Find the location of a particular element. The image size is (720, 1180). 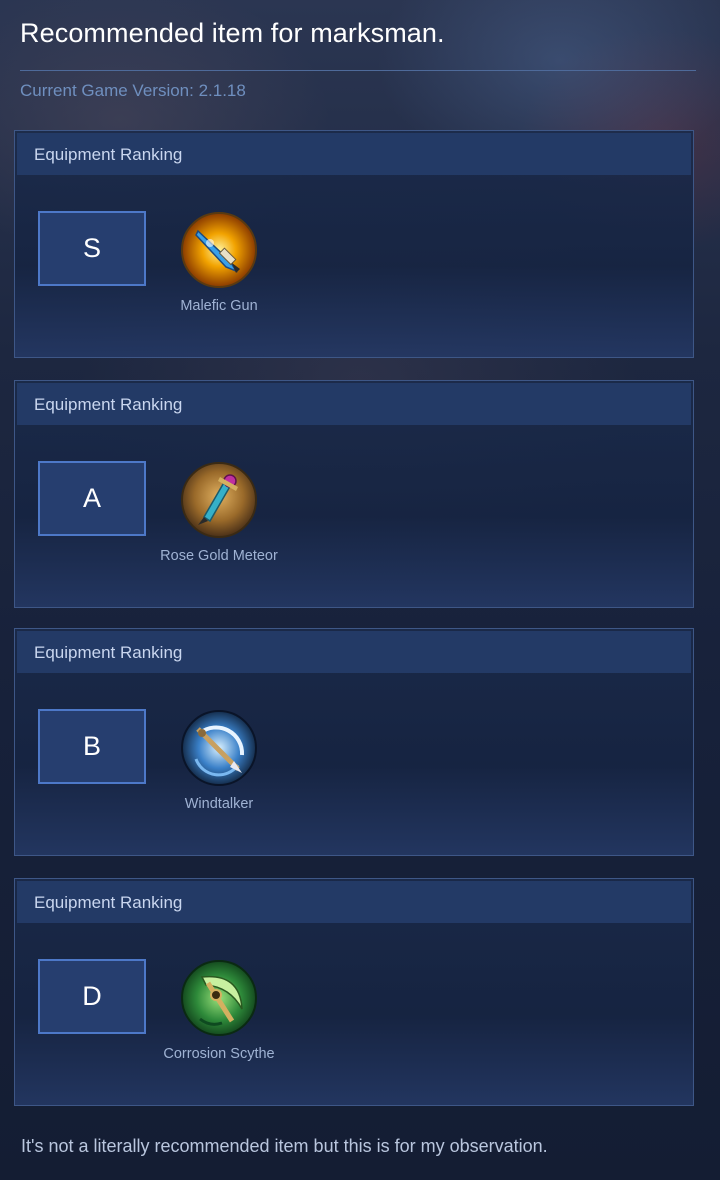

game-version-label: Current Game Version: 2.1.18 is located at coordinates (133, 90).